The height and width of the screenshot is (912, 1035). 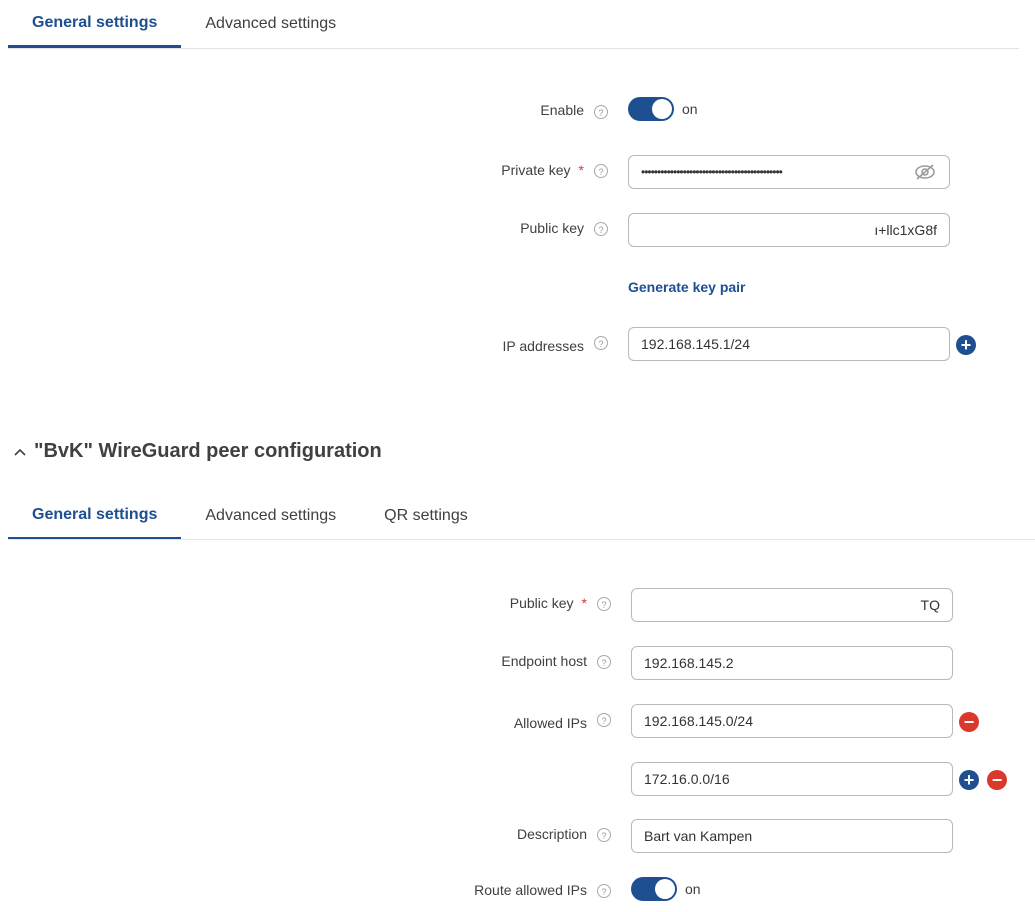 I want to click on endpoint-host-label-row: Endpoint host, so click(x=293, y=663).